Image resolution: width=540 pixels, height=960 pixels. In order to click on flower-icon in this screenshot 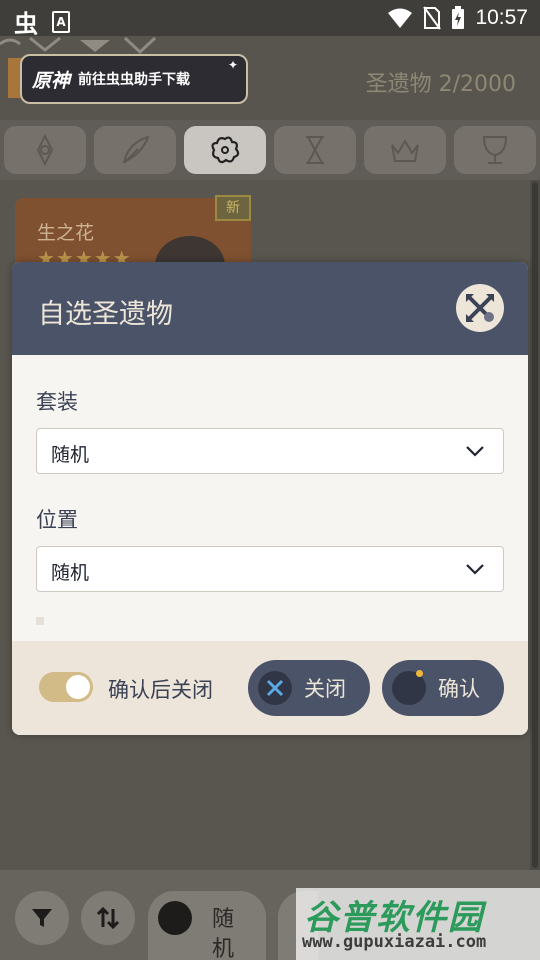, I will do `click(225, 150)`.